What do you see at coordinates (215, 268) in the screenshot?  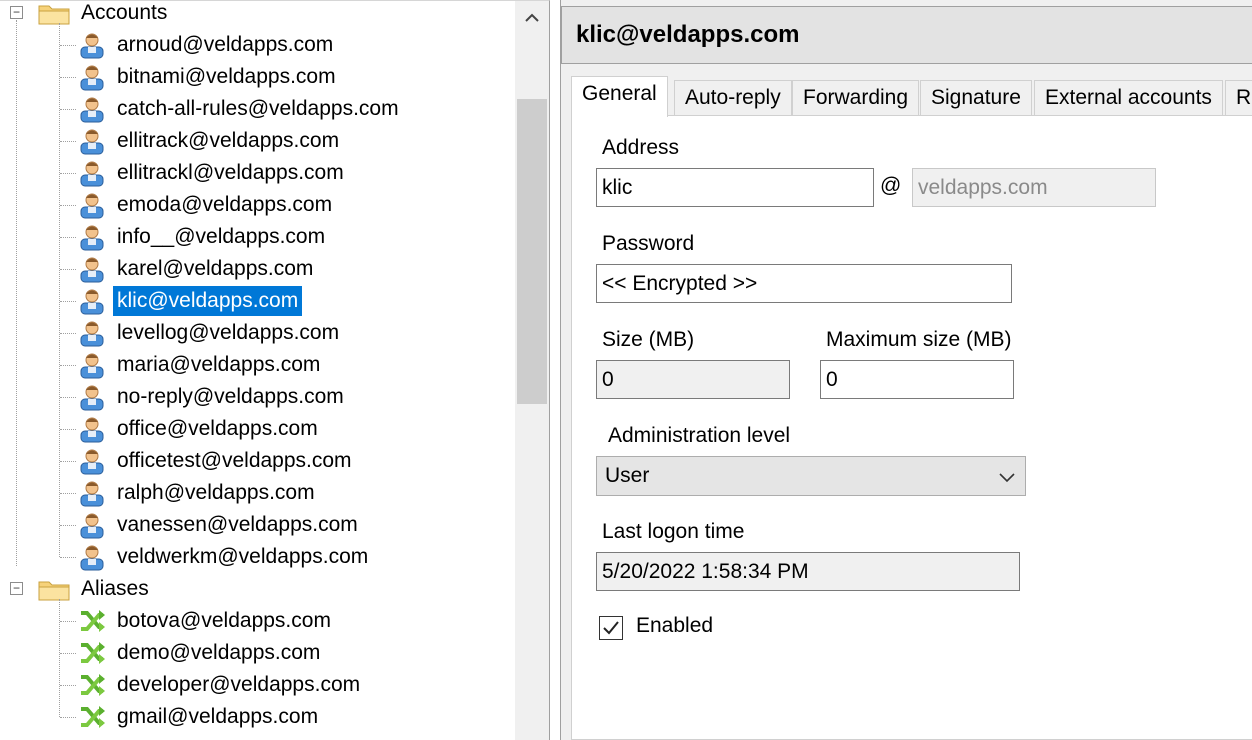 I see `tree-item-label: karel@veldapps.com` at bounding box center [215, 268].